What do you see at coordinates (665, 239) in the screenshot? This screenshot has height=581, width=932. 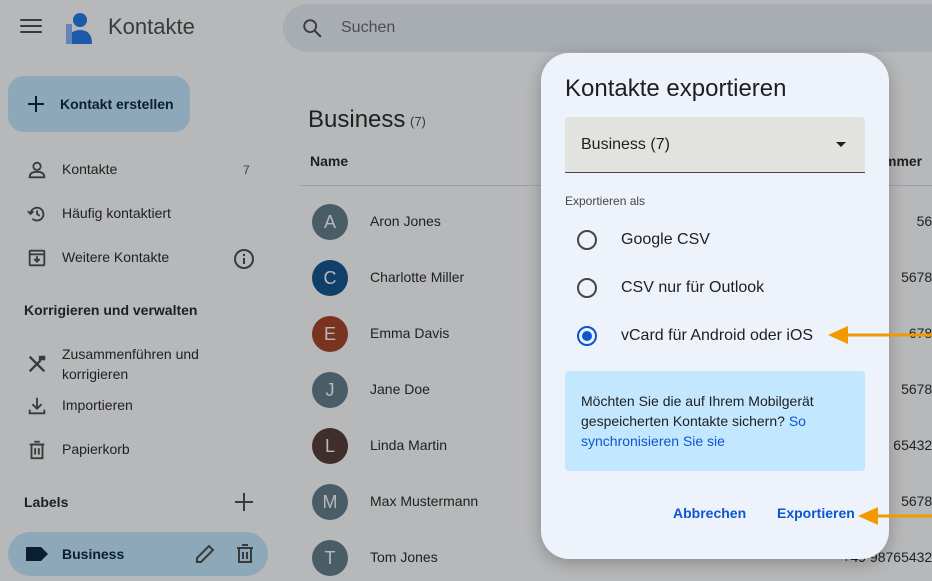 I see `option-label: Google CSV` at bounding box center [665, 239].